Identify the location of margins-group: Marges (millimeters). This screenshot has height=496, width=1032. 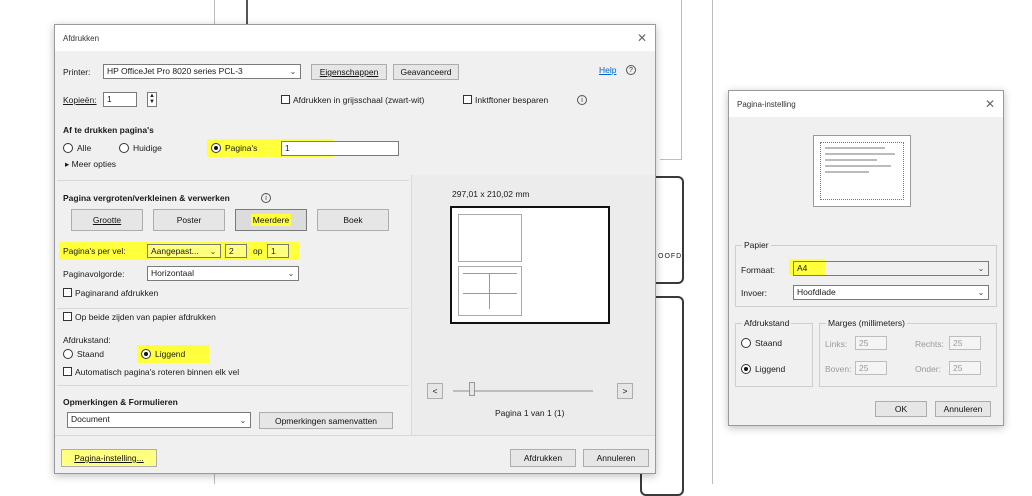
(908, 352).